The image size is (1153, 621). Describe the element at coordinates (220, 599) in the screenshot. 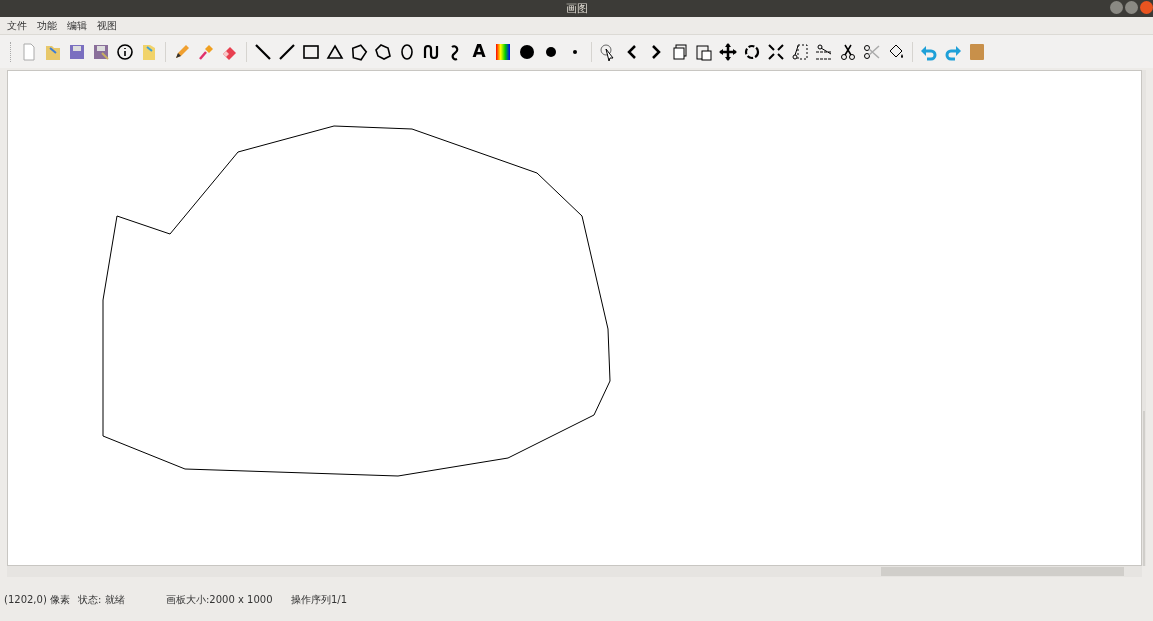

I see `canvas-size: 画板大小:2000 x 1000` at that location.